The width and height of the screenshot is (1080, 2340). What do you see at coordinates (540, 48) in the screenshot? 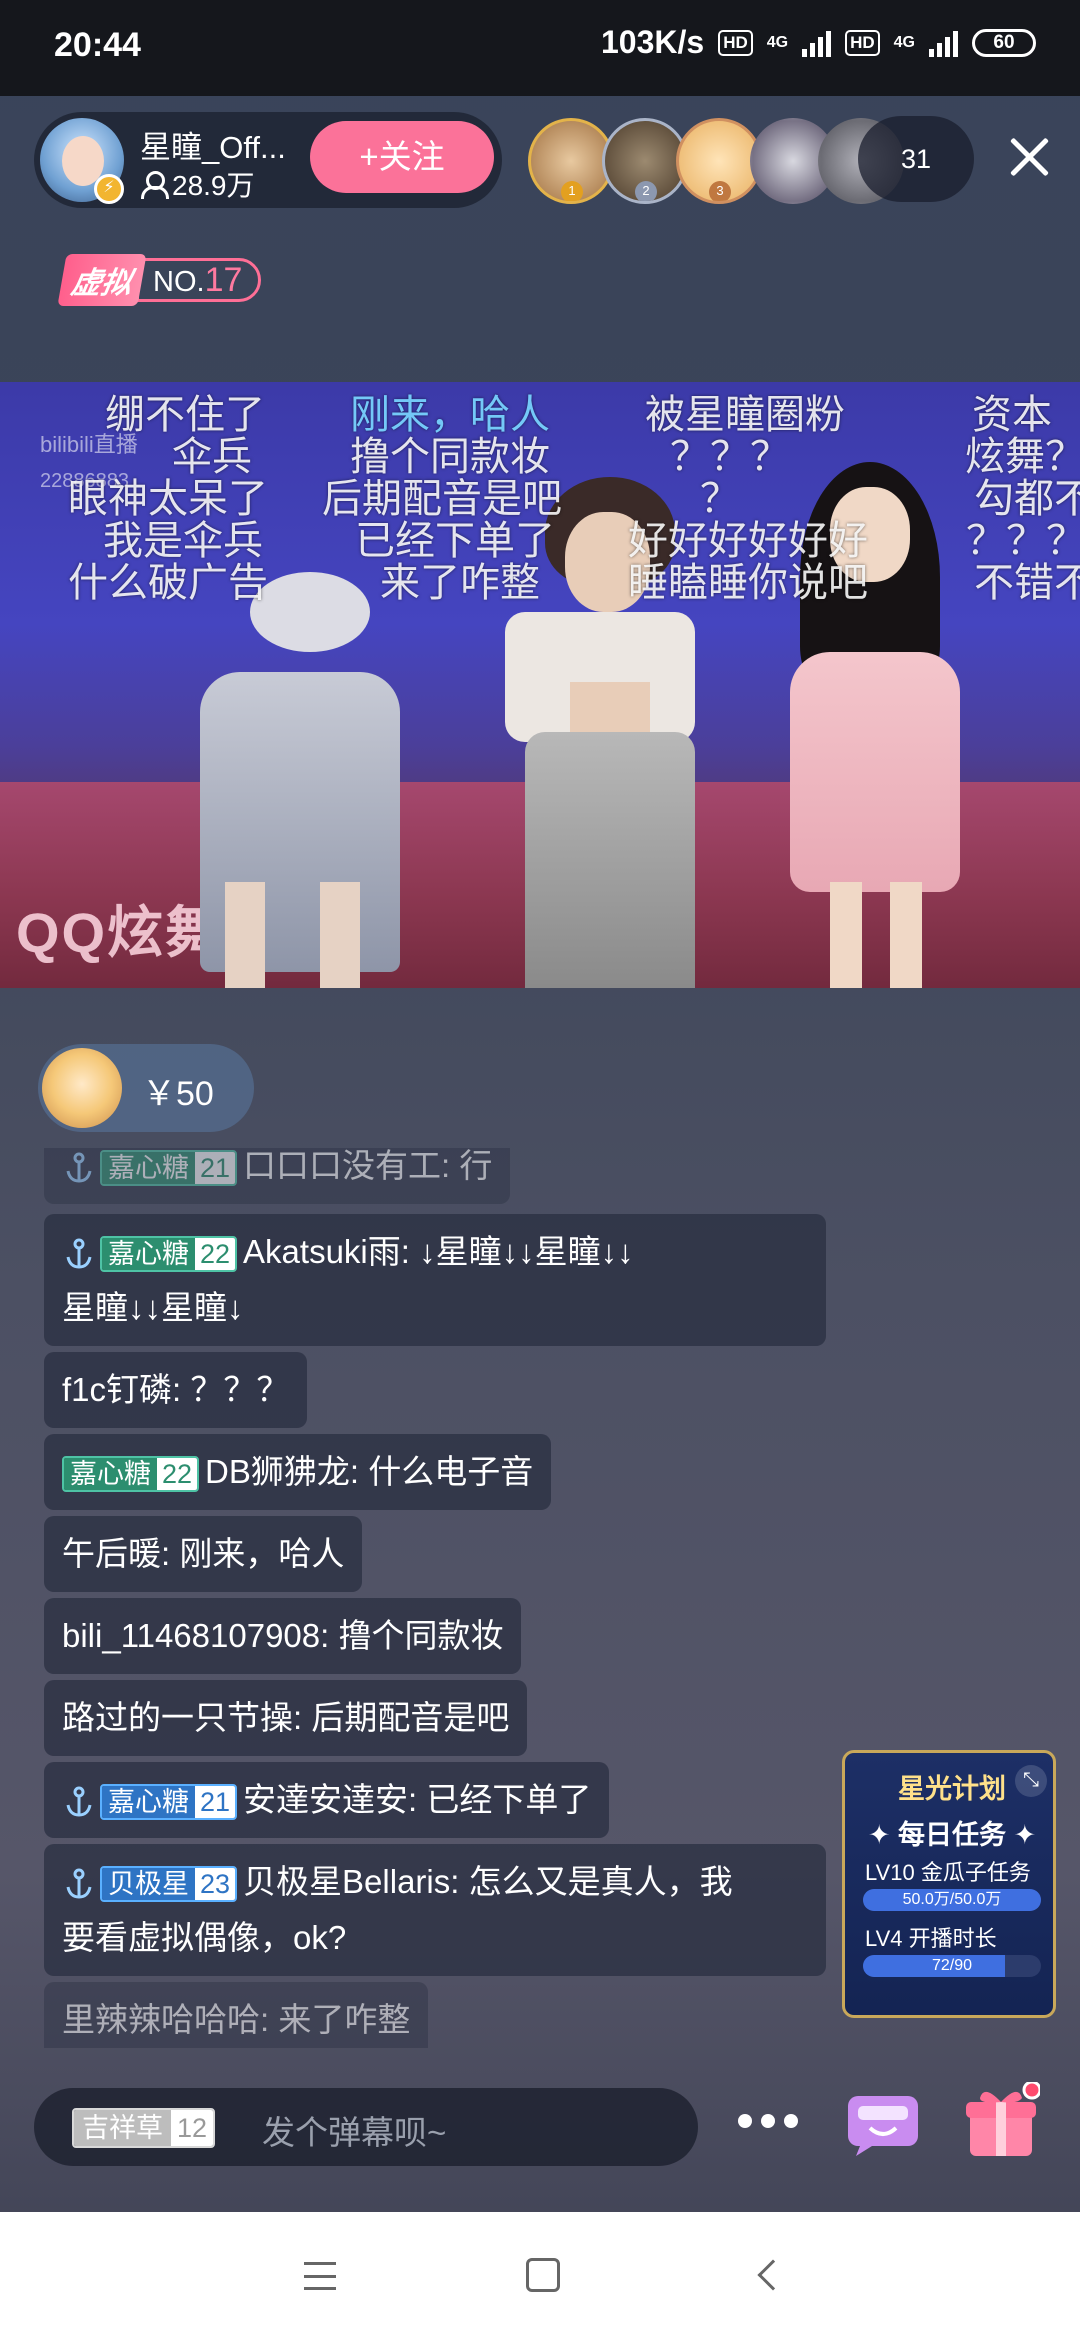
I see `status-bar: 20:44 103K/s HD 4G HD 4G 60` at bounding box center [540, 48].